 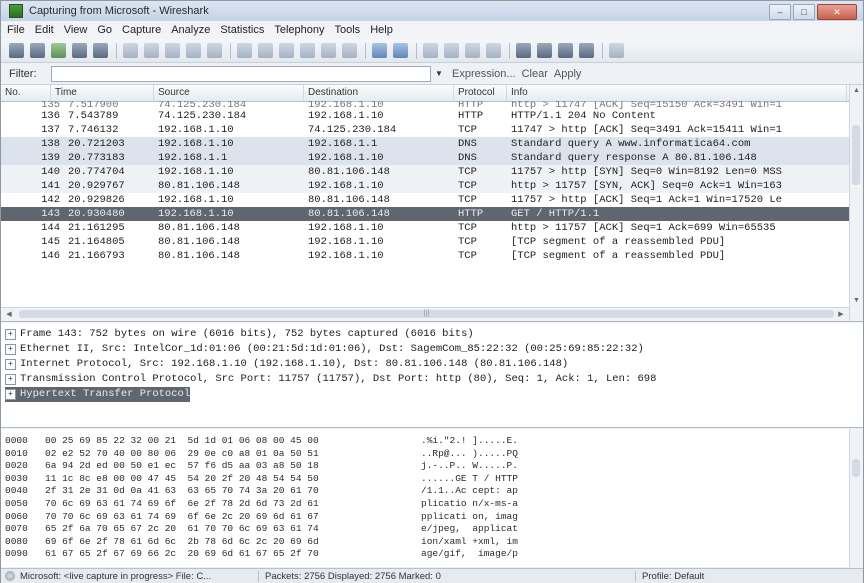 I want to click on menu-telephony: Telephony, so click(x=299, y=30).